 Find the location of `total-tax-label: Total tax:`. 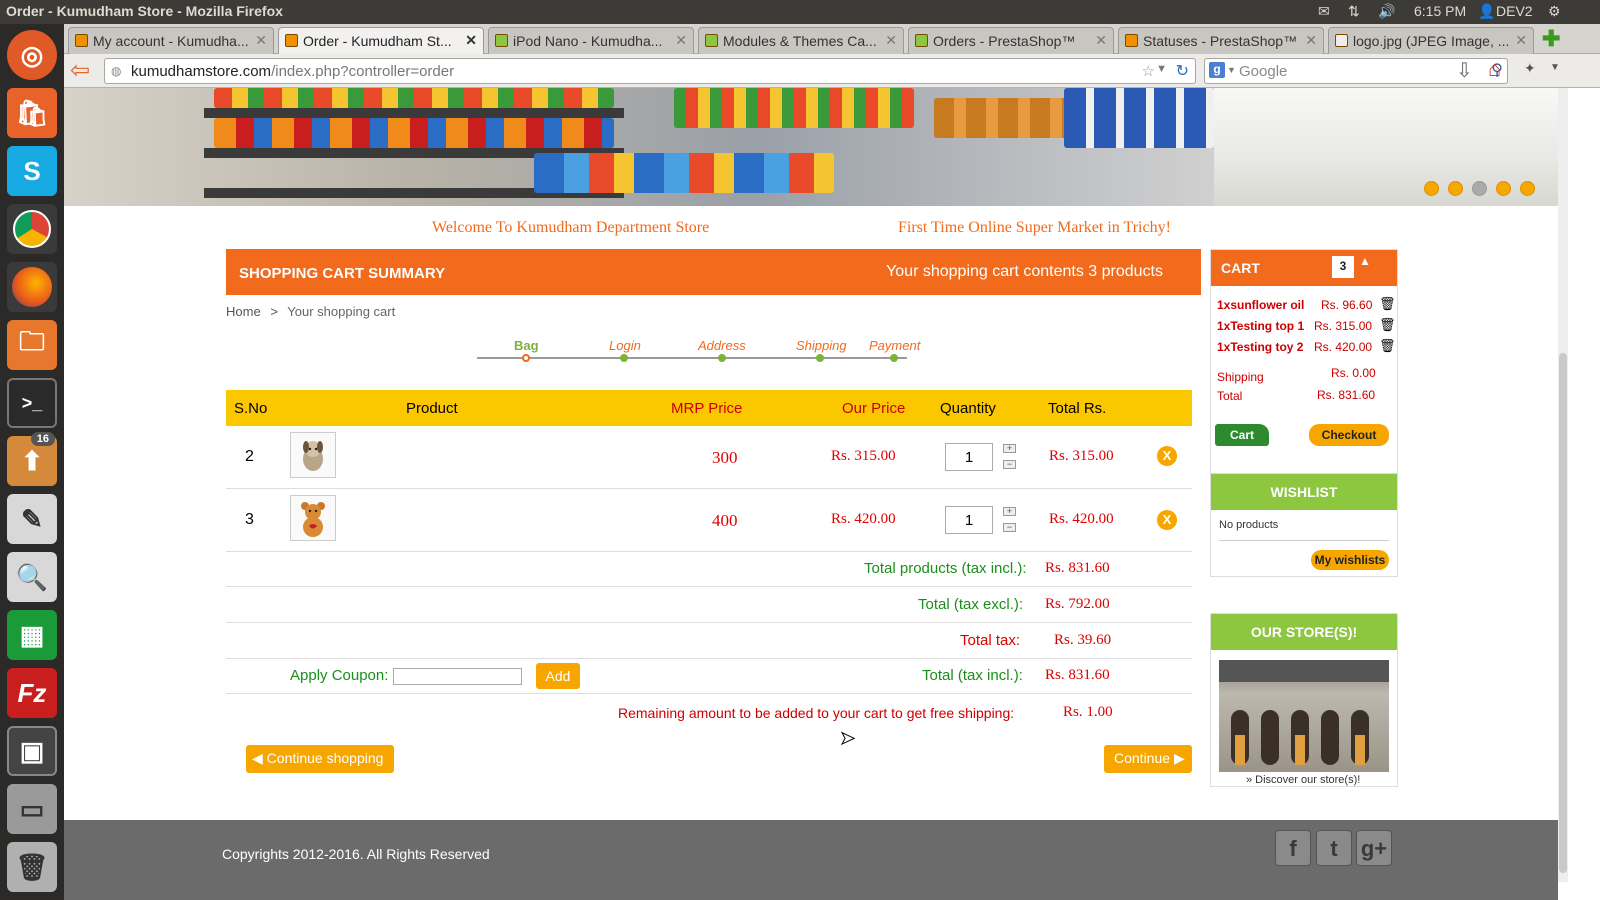

total-tax-label: Total tax: is located at coordinates (990, 640).